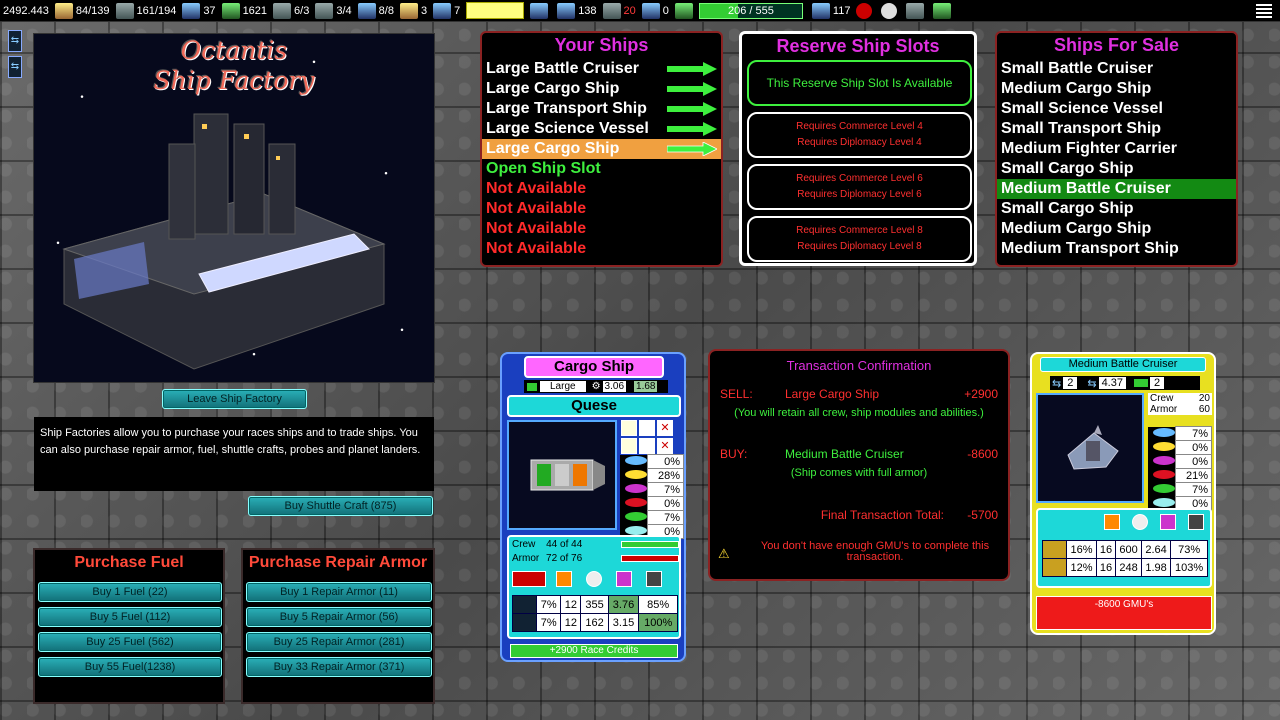  What do you see at coordinates (324, 10) in the screenshot?
I see `shuttle-icon` at bounding box center [324, 10].